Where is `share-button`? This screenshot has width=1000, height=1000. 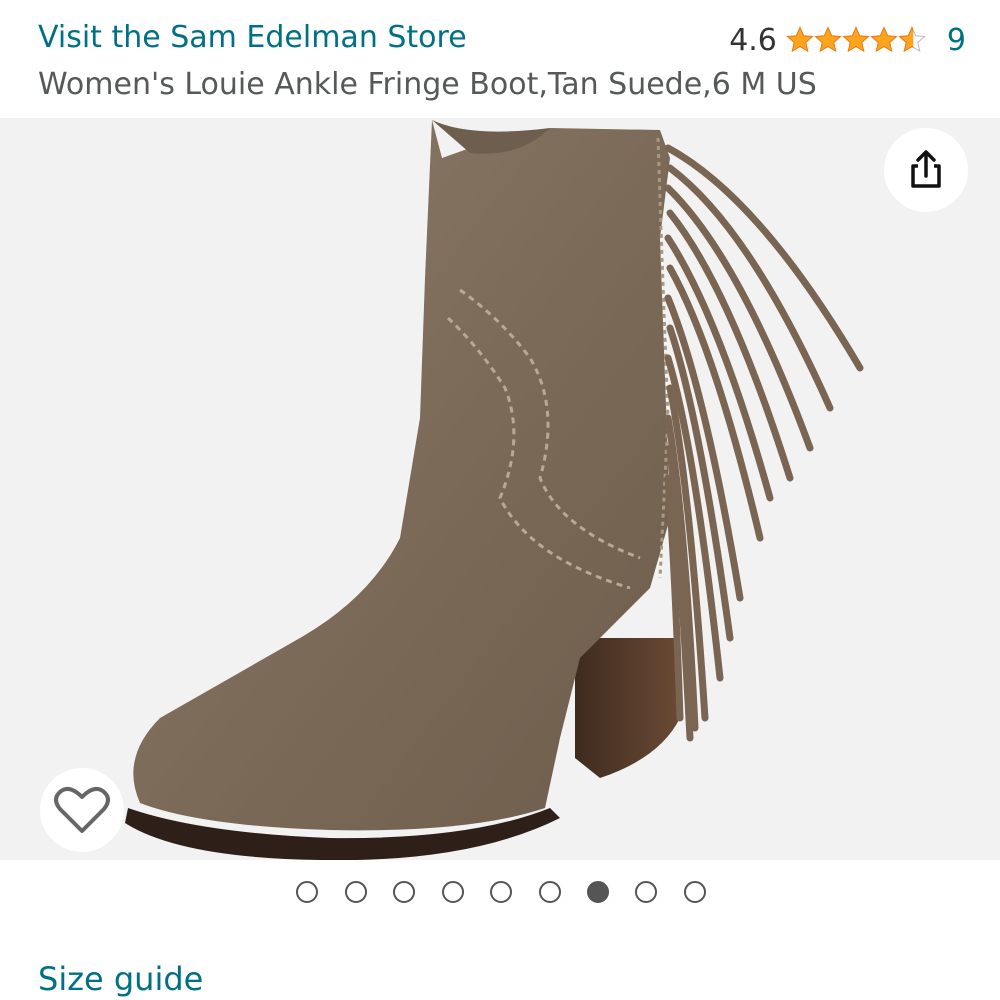
share-button is located at coordinates (926, 170).